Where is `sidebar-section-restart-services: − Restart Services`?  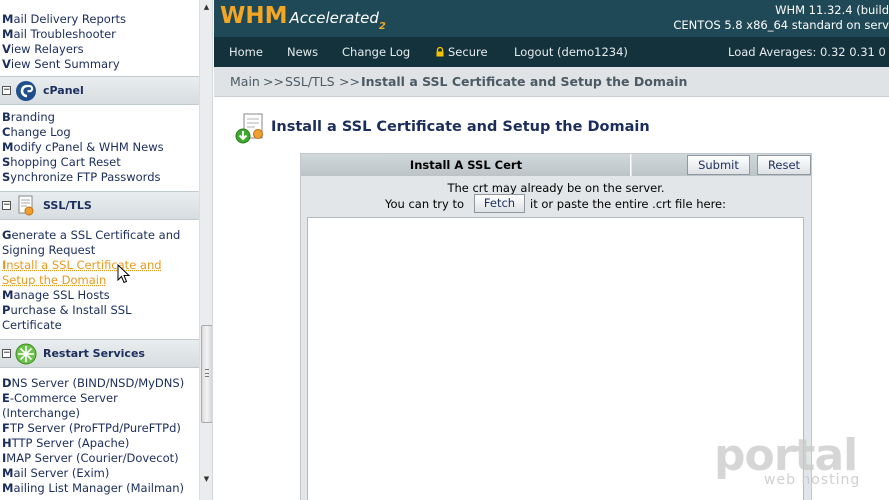 sidebar-section-restart-services: − Restart Services is located at coordinates (99, 353).